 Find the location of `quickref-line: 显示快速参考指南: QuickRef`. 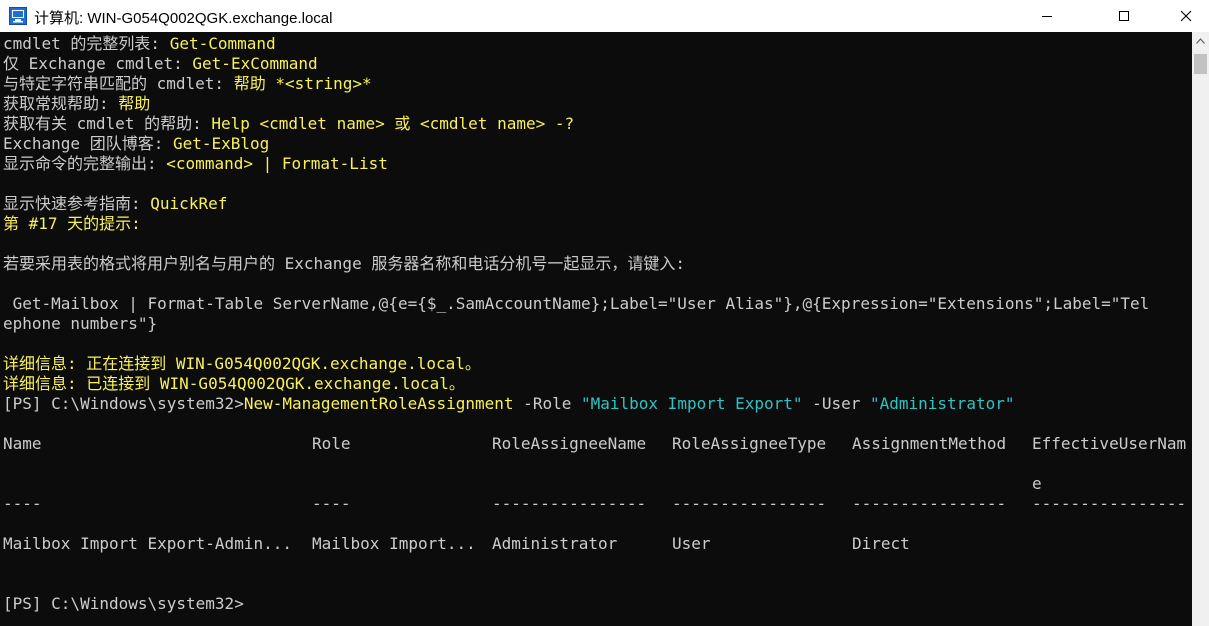

quickref-line: 显示快速参考指南: QuickRef is located at coordinates (115, 203).